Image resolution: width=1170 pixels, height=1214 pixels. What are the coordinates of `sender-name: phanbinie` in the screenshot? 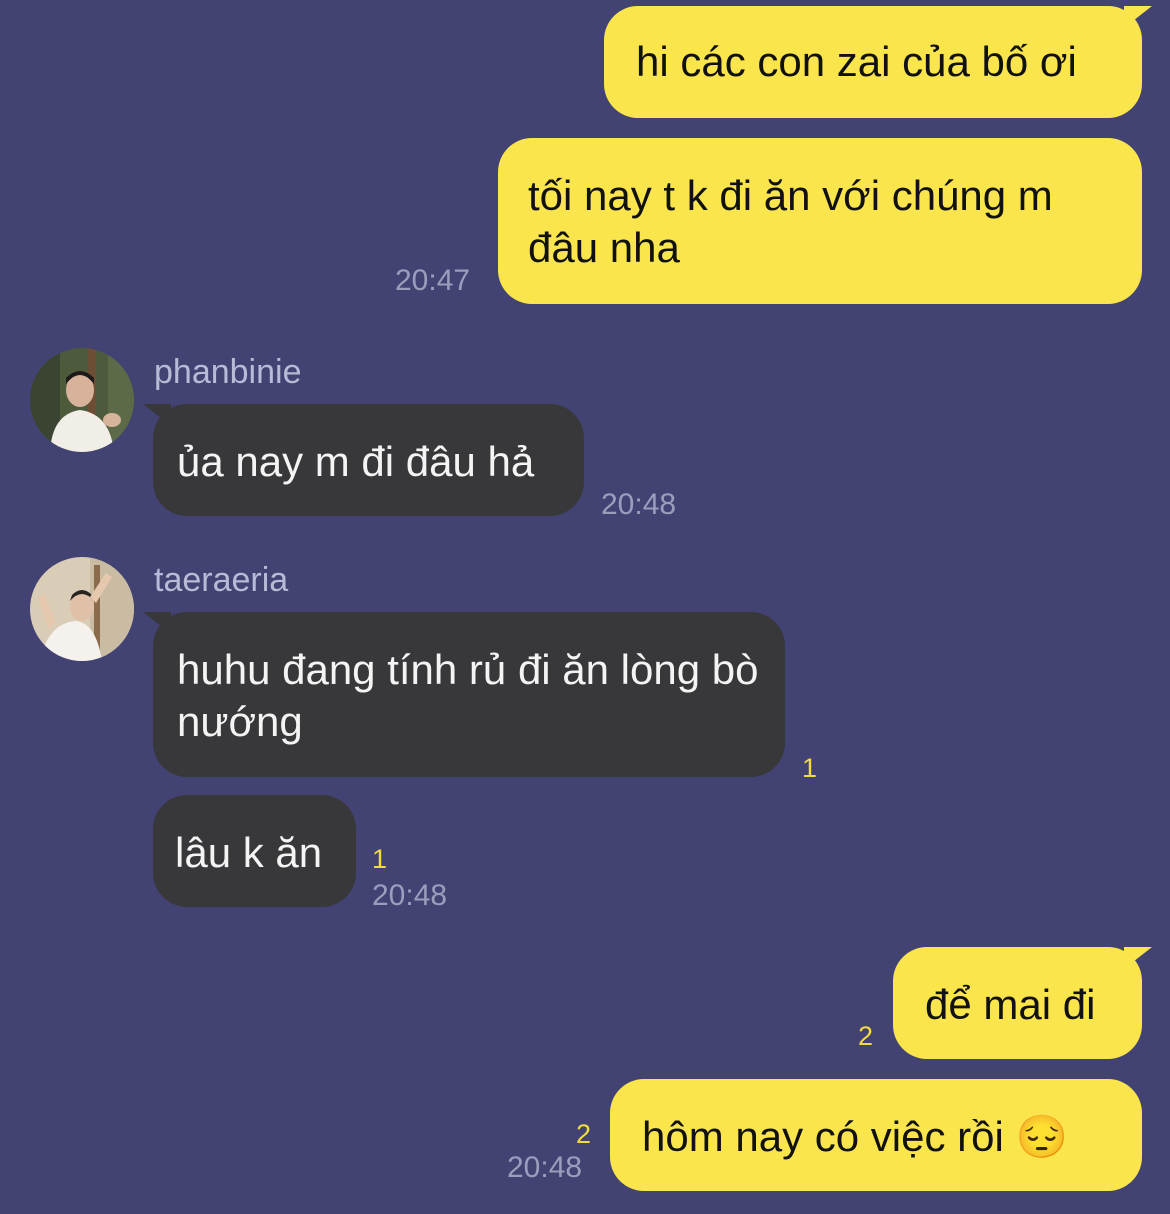 It's located at (228, 372).